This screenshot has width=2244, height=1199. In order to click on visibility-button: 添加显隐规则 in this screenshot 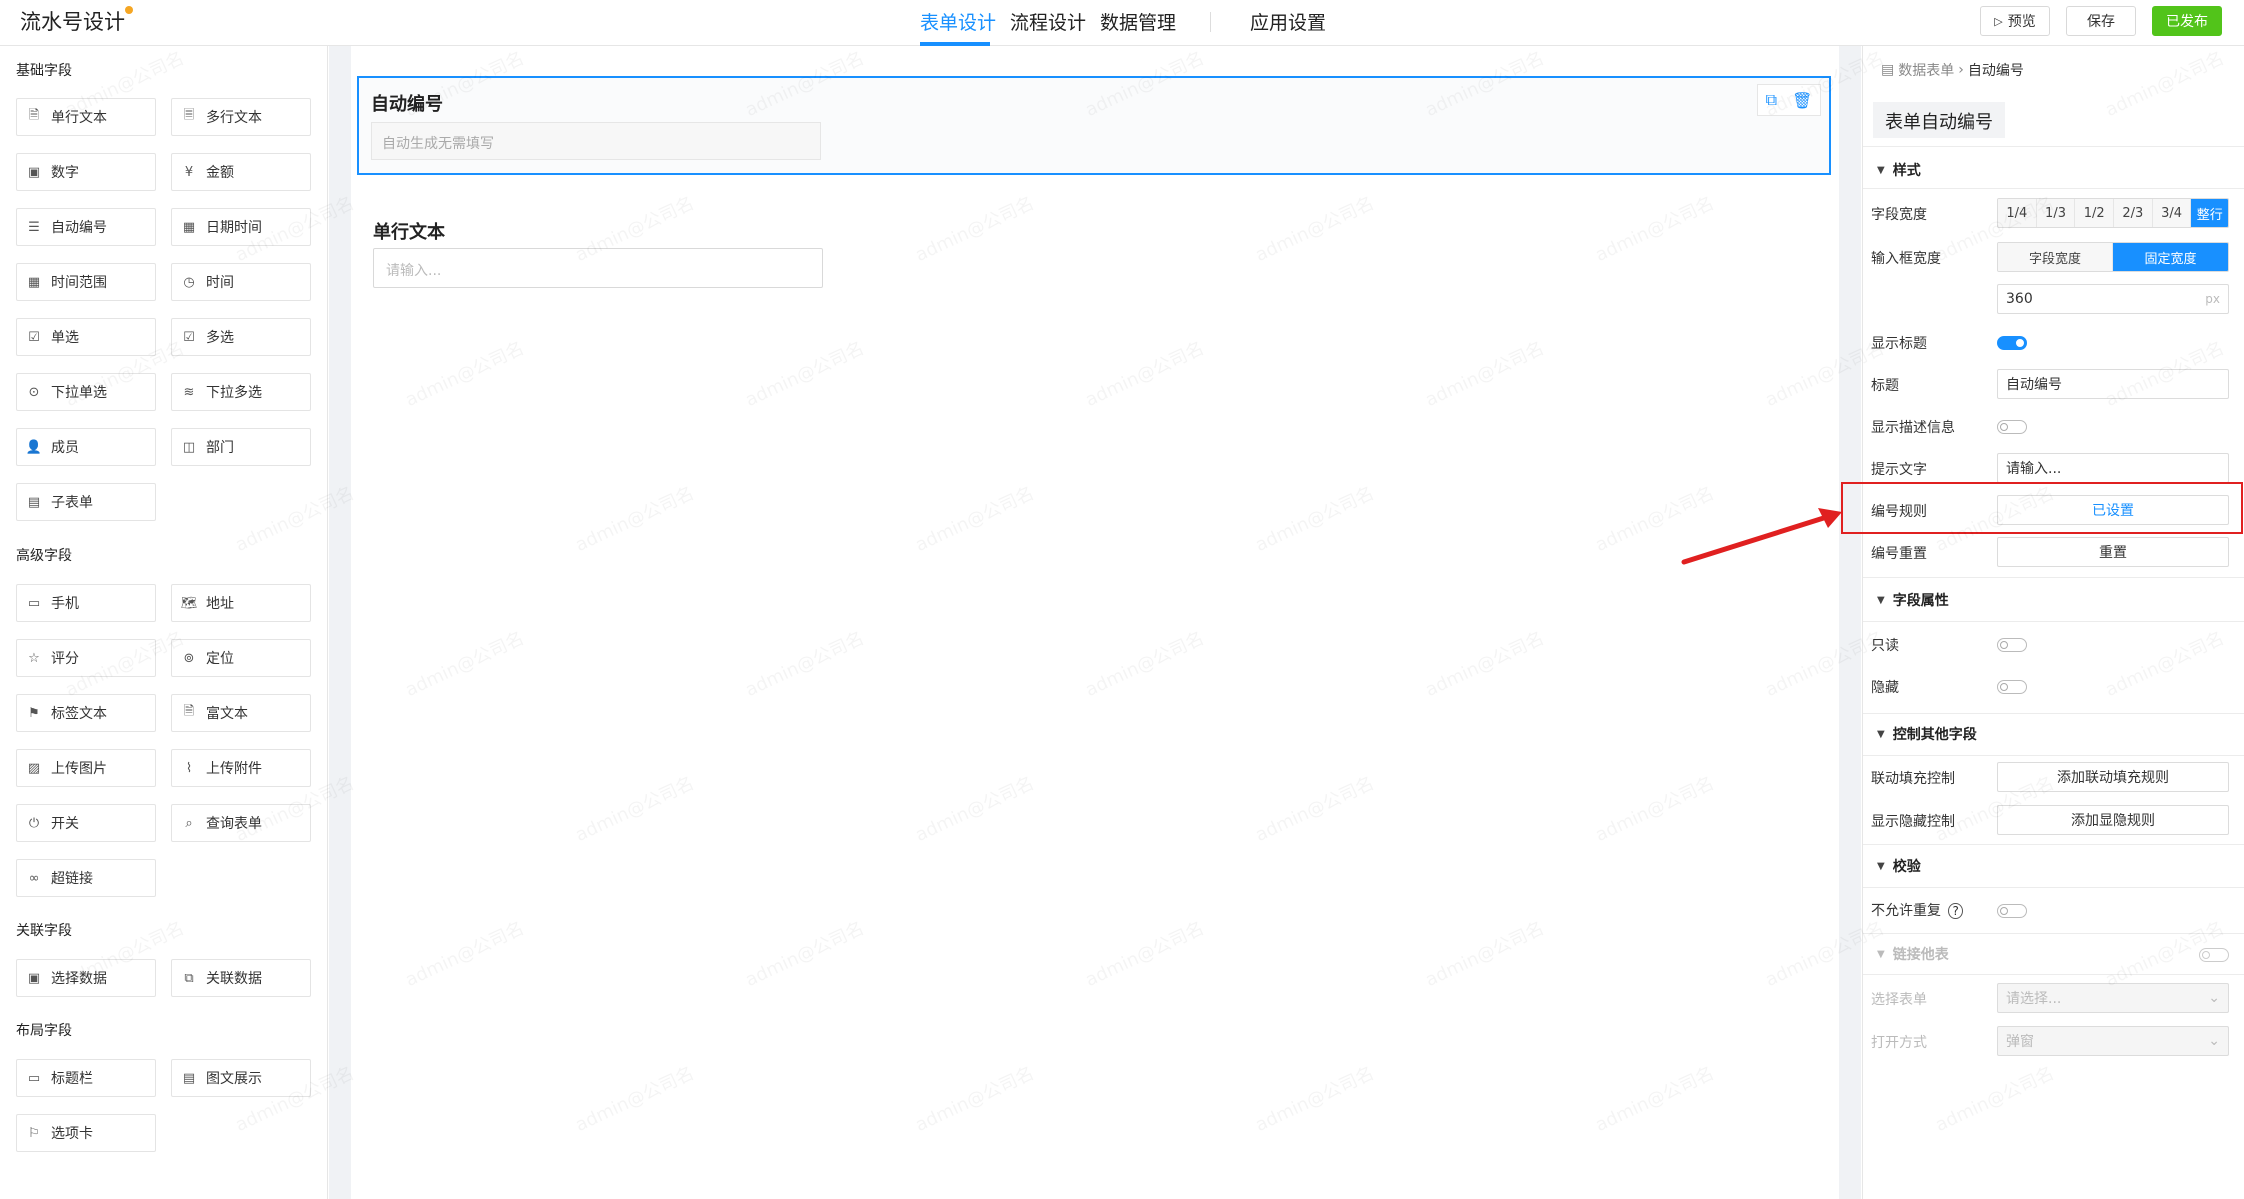, I will do `click(2113, 820)`.